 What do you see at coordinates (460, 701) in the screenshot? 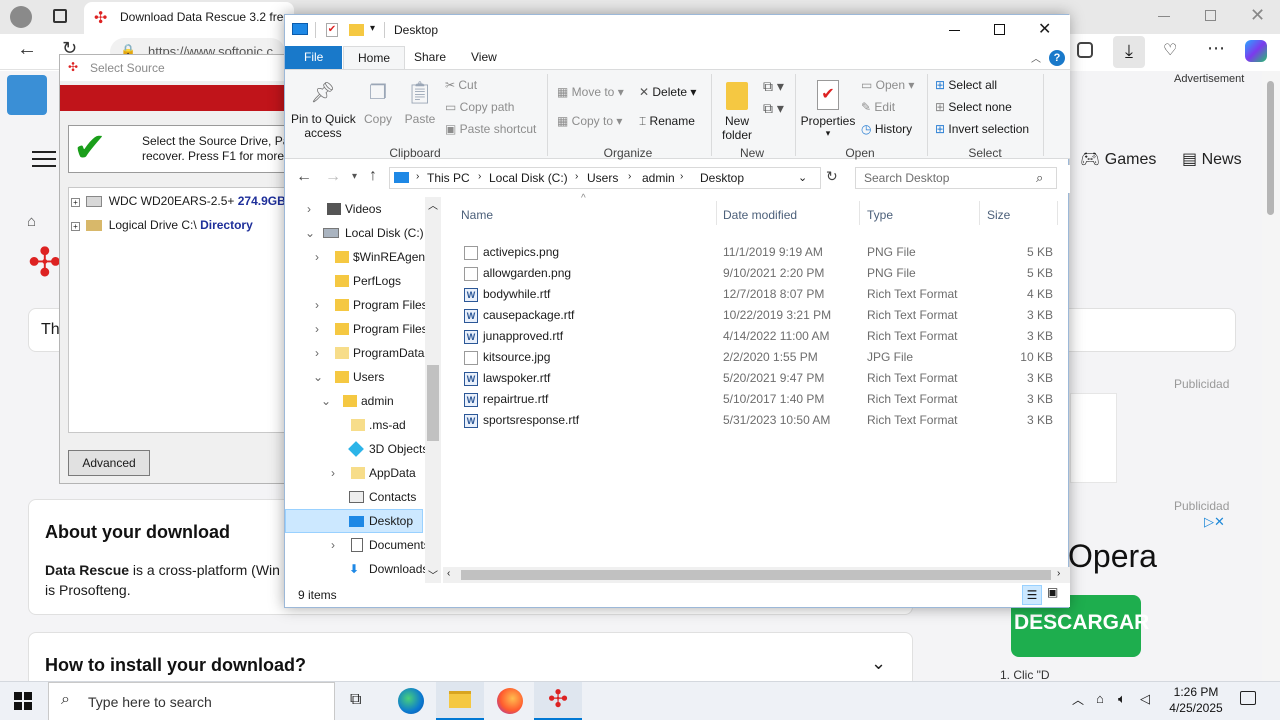
I see `file-explorer-taskbar-icon` at bounding box center [460, 701].